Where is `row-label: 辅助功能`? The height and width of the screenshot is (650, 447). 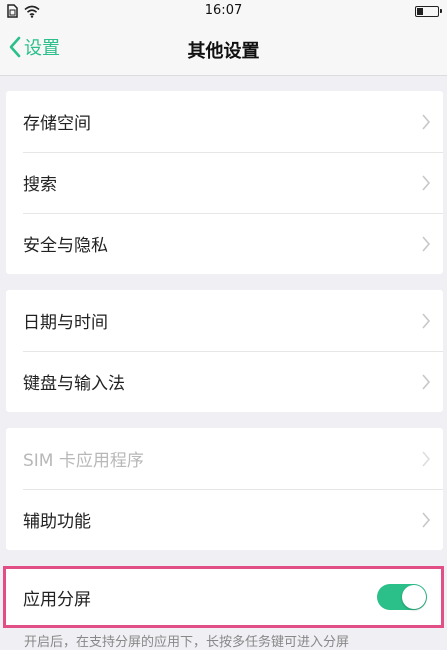
row-label: 辅助功能 is located at coordinates (57, 522).